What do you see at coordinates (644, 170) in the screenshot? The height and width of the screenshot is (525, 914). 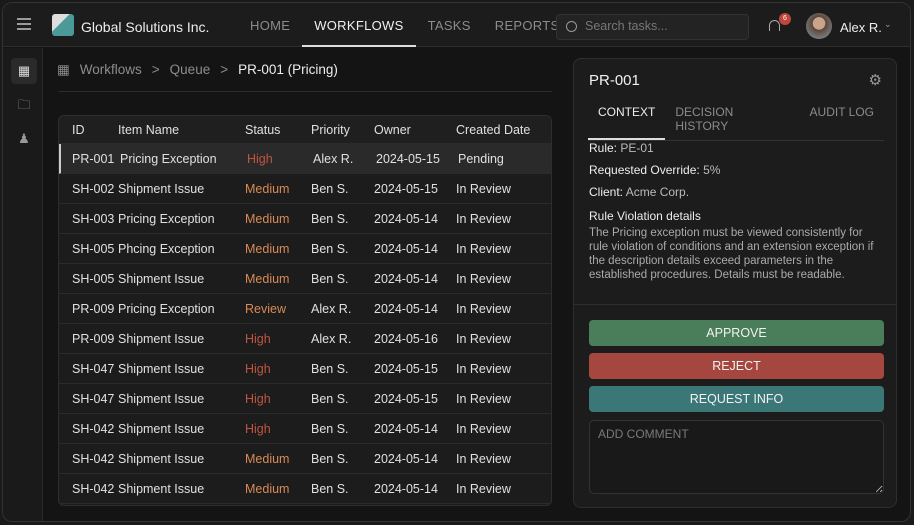 I see `override-label: Requested Override:` at bounding box center [644, 170].